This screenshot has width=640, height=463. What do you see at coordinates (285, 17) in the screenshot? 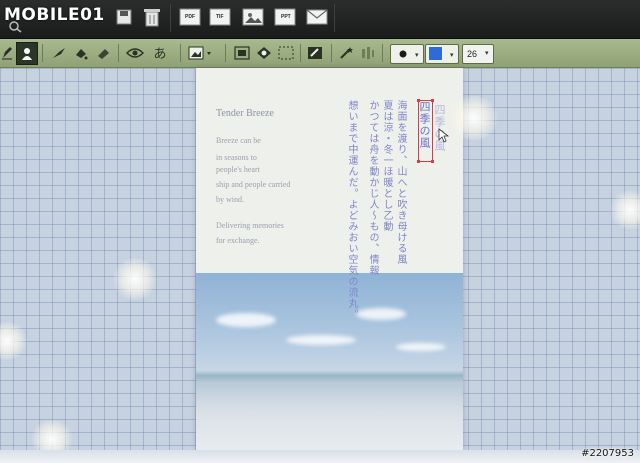
I see `export-ppt-button: PPT` at bounding box center [285, 17].